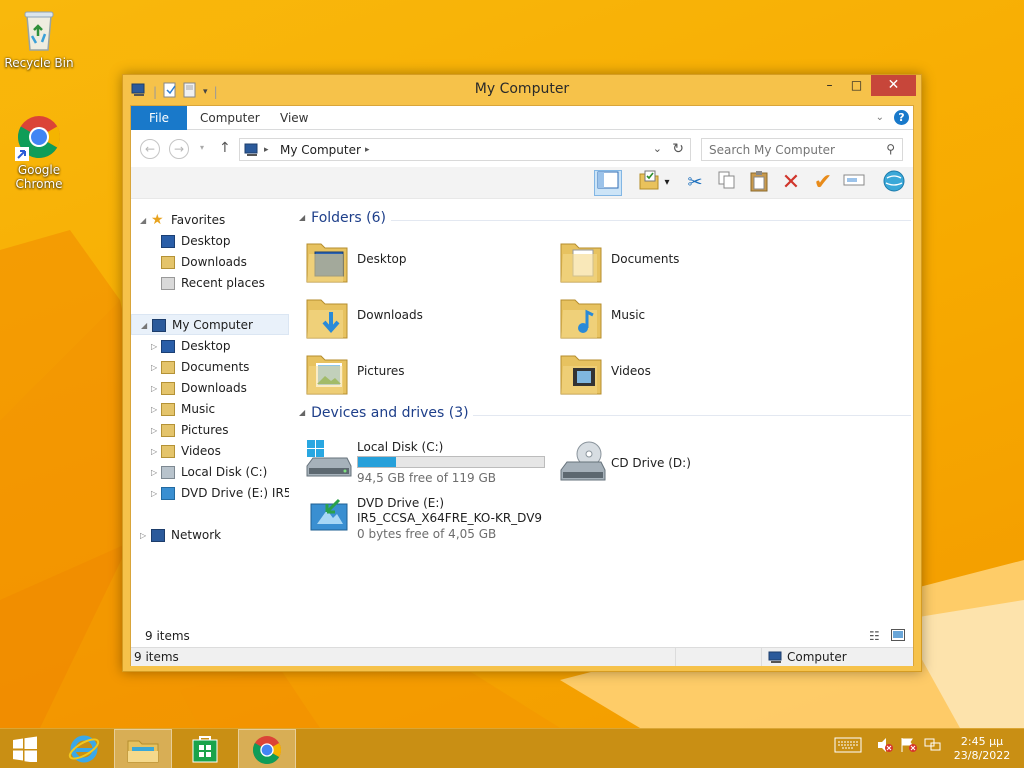  Describe the element at coordinates (252, 151) in the screenshot. I see `computer-icon` at that location.